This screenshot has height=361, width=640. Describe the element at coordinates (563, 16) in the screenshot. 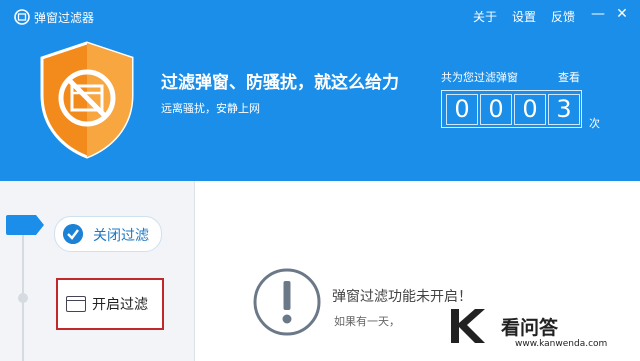

I see `menu-feedback: 反馈` at that location.